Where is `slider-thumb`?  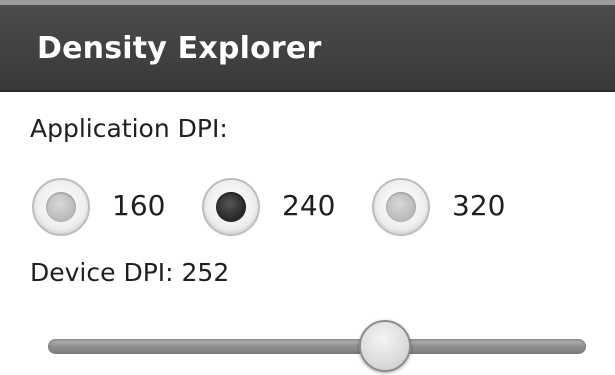
slider-thumb is located at coordinates (385, 346).